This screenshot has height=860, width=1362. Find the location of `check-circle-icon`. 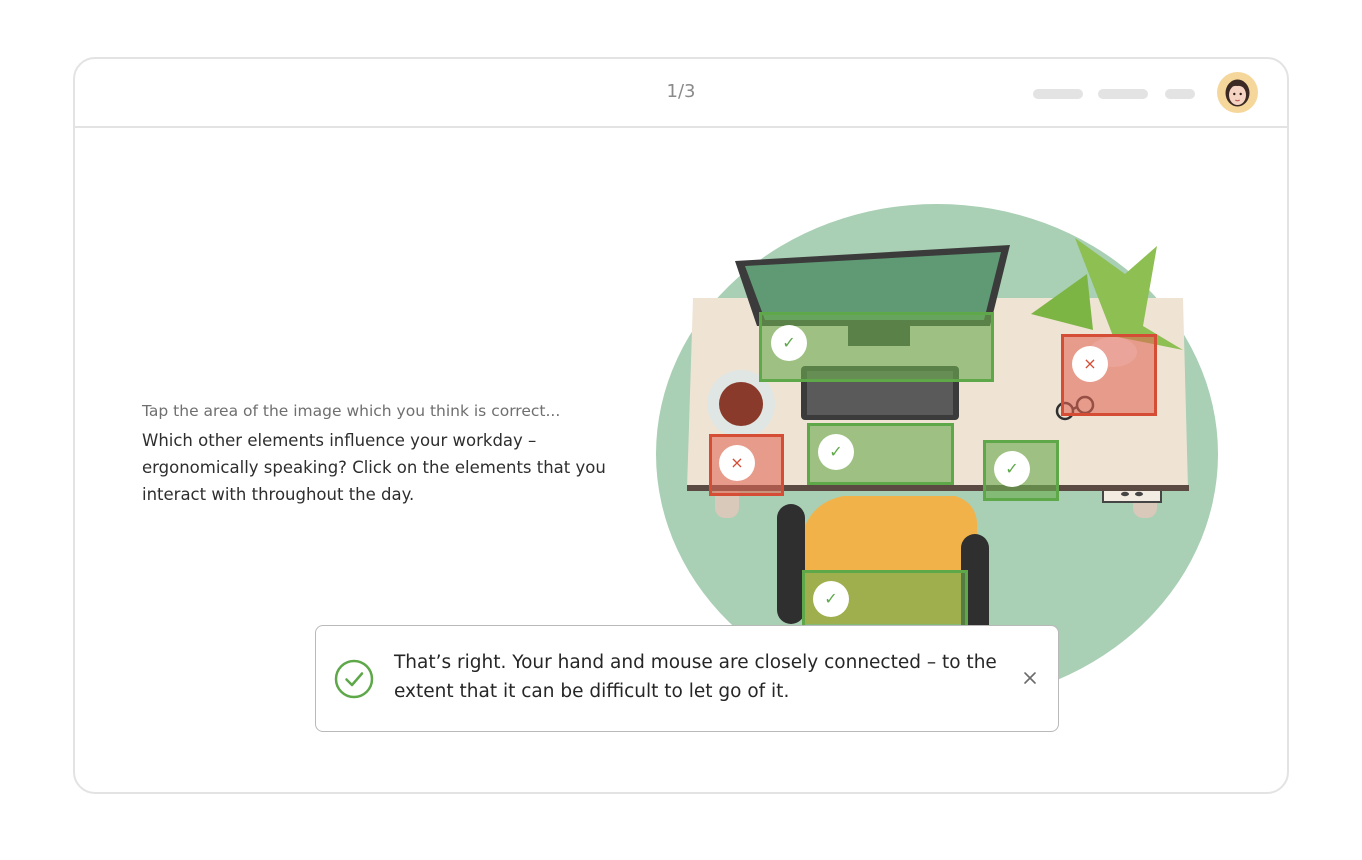

check-circle-icon is located at coordinates (354, 679).